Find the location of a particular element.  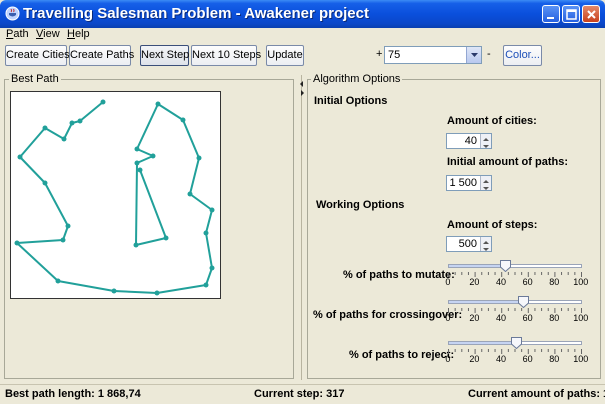

initial-paths-value: 1 500 is located at coordinates (463, 183).